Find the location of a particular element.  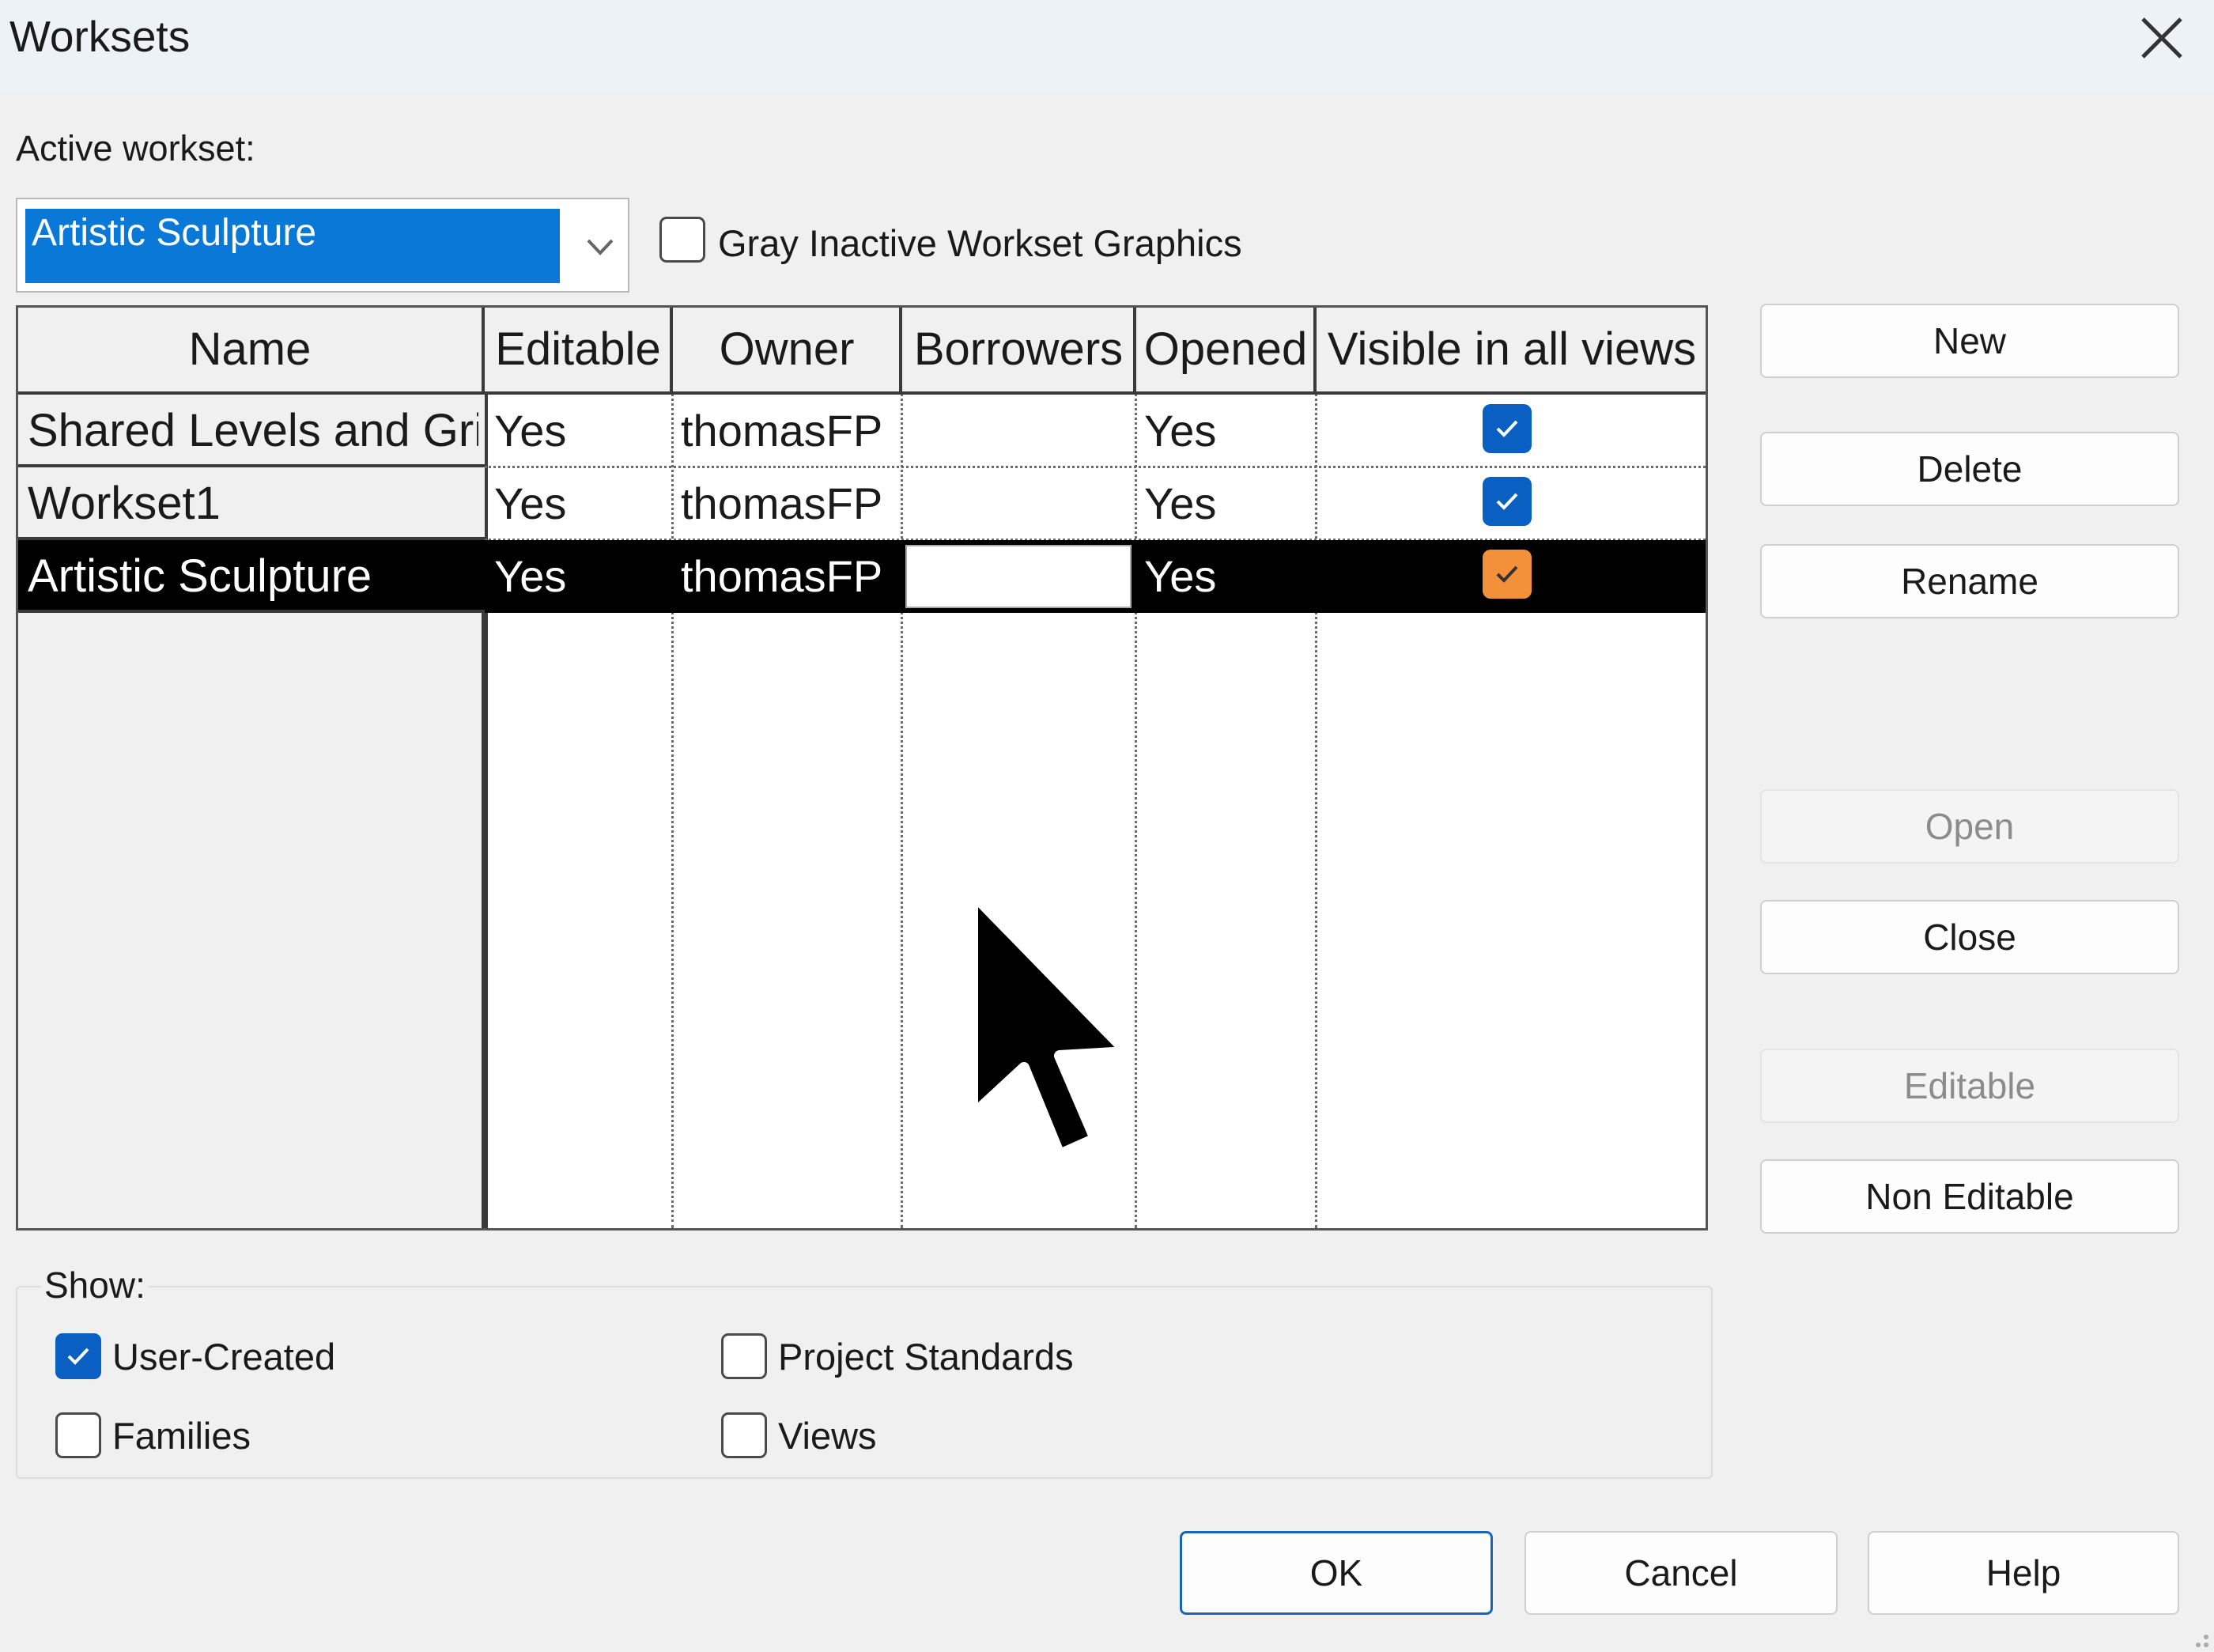

views-checkbox is located at coordinates (744, 1435).